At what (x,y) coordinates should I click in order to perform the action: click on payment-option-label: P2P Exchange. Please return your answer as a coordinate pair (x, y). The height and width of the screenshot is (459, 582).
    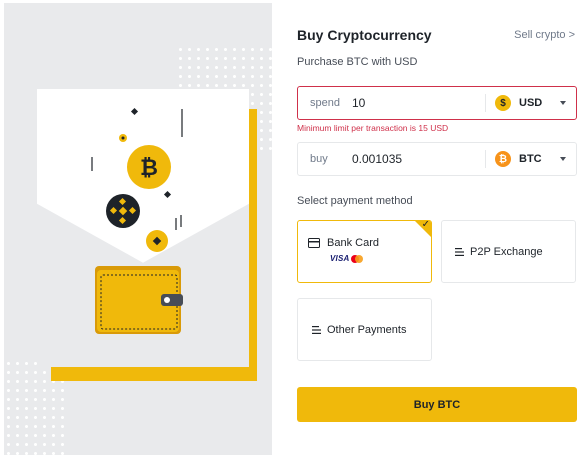
    Looking at the image, I should click on (506, 252).